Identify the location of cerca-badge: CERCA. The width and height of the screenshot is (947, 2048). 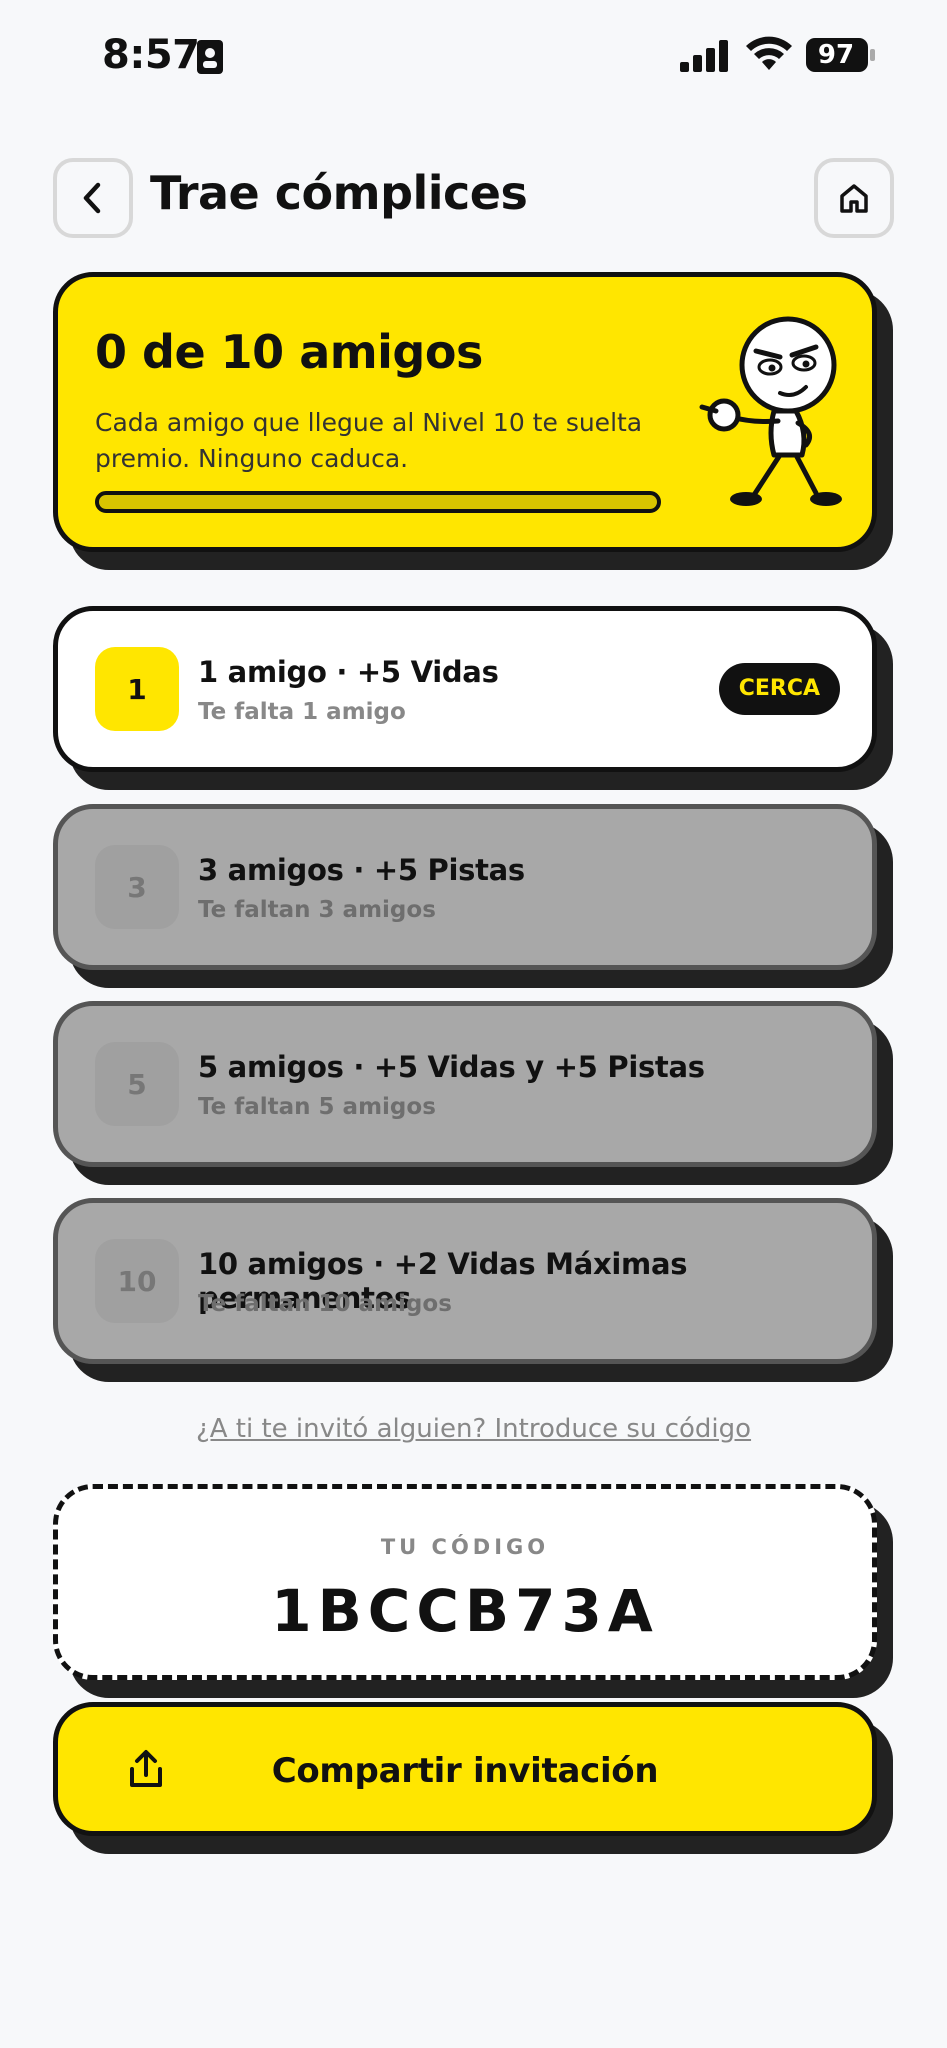
(779, 689).